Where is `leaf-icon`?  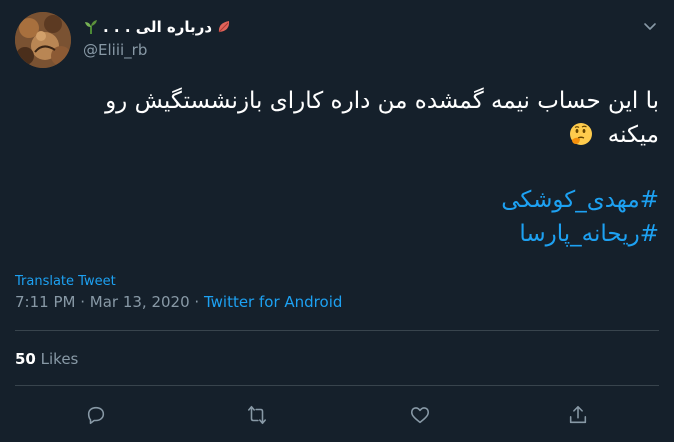
leaf-icon is located at coordinates (224, 27).